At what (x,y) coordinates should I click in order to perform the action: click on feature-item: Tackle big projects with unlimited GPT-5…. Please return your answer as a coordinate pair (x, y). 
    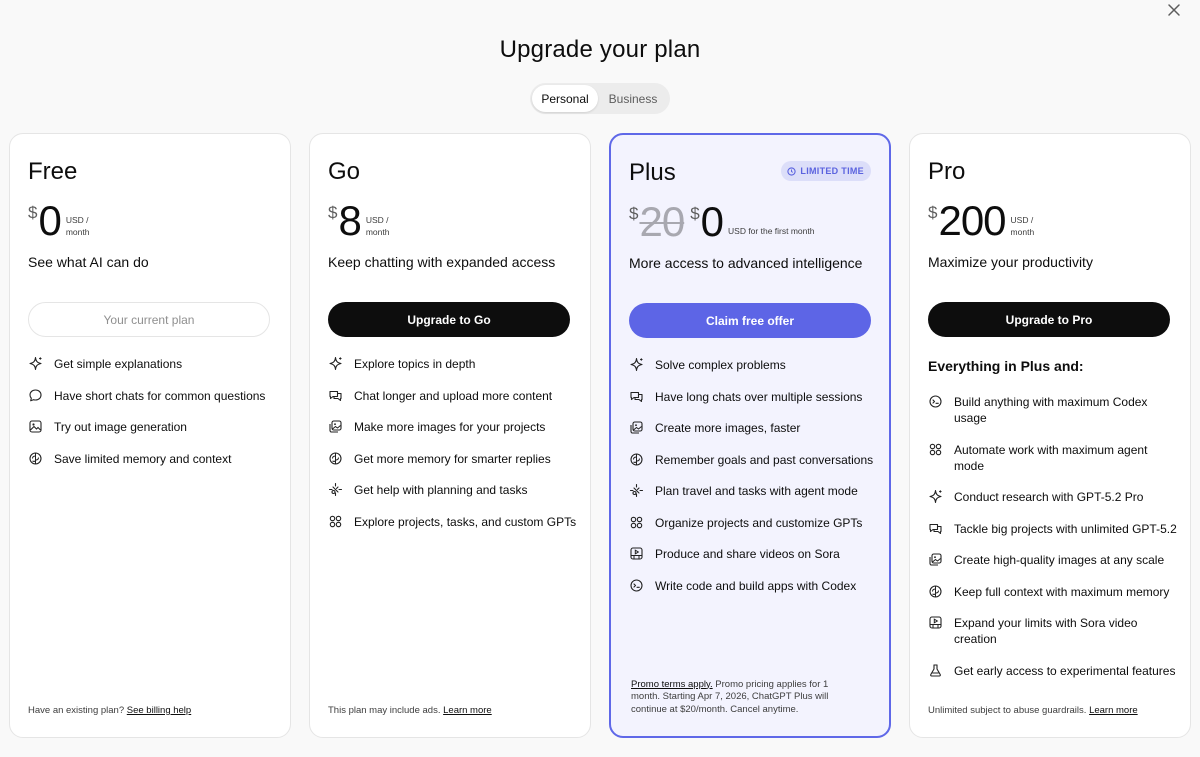
    Looking at the image, I should click on (1054, 529).